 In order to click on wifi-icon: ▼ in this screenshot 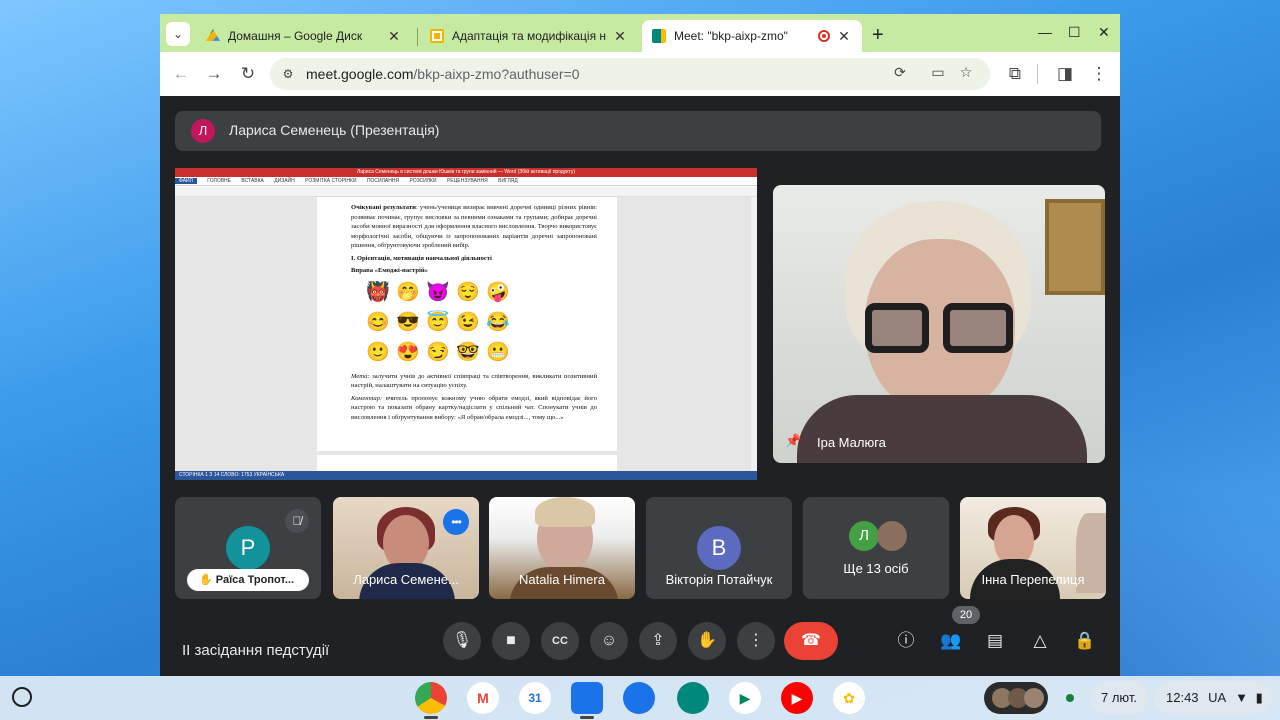, I will do `click(1242, 697)`.